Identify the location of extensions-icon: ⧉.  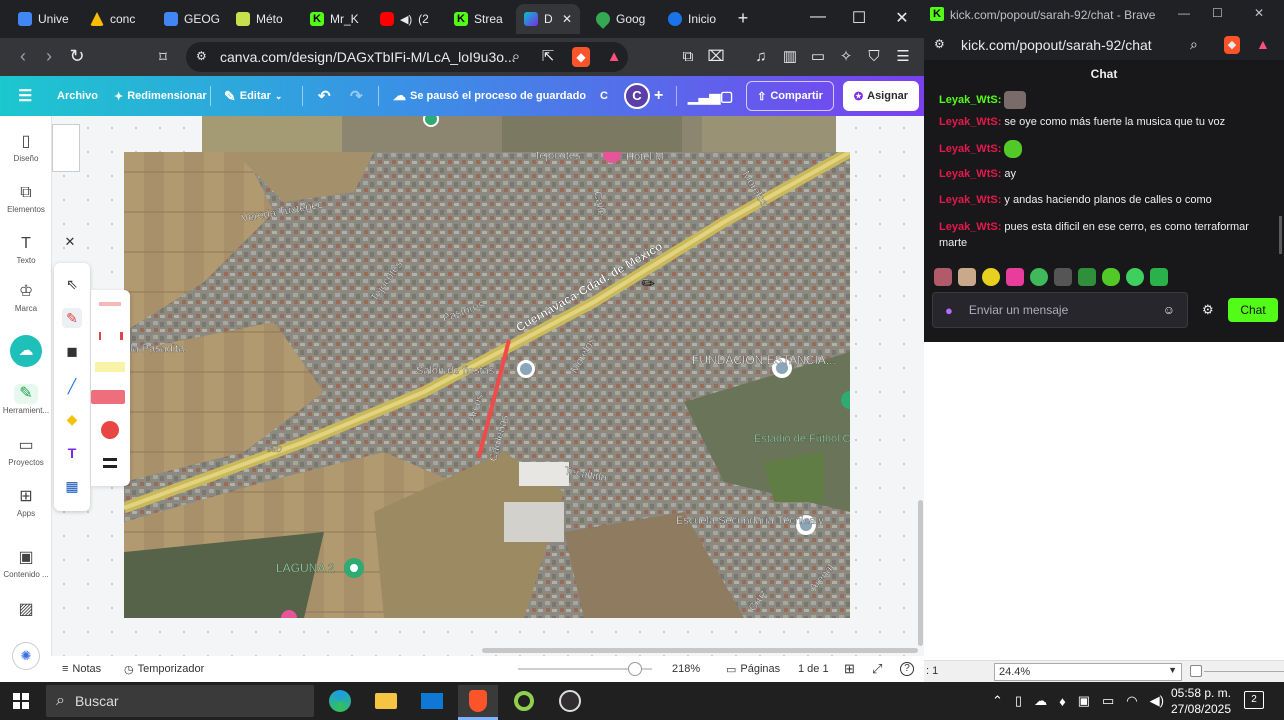
(688, 57).